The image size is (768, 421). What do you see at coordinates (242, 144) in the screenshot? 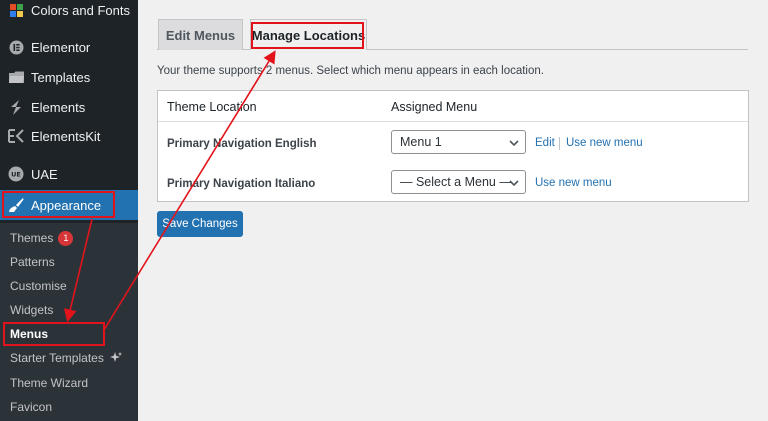
I see `location-label-english: Primary Navigation English` at bounding box center [242, 144].